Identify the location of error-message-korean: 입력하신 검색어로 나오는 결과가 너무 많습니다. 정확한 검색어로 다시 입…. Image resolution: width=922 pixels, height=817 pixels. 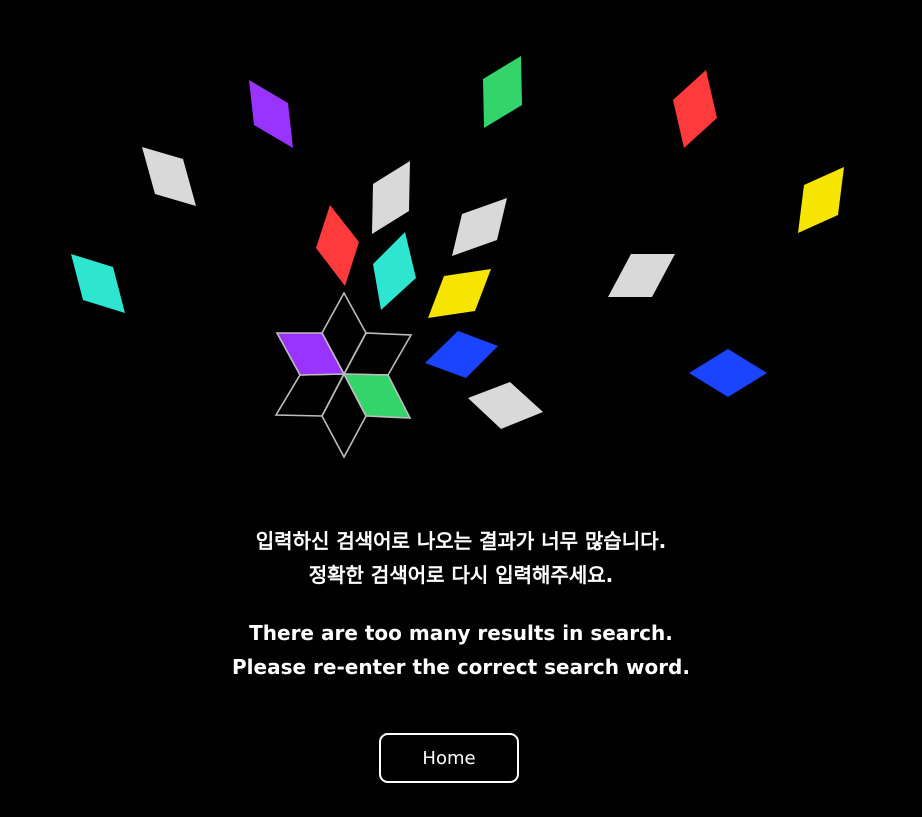
(461, 558).